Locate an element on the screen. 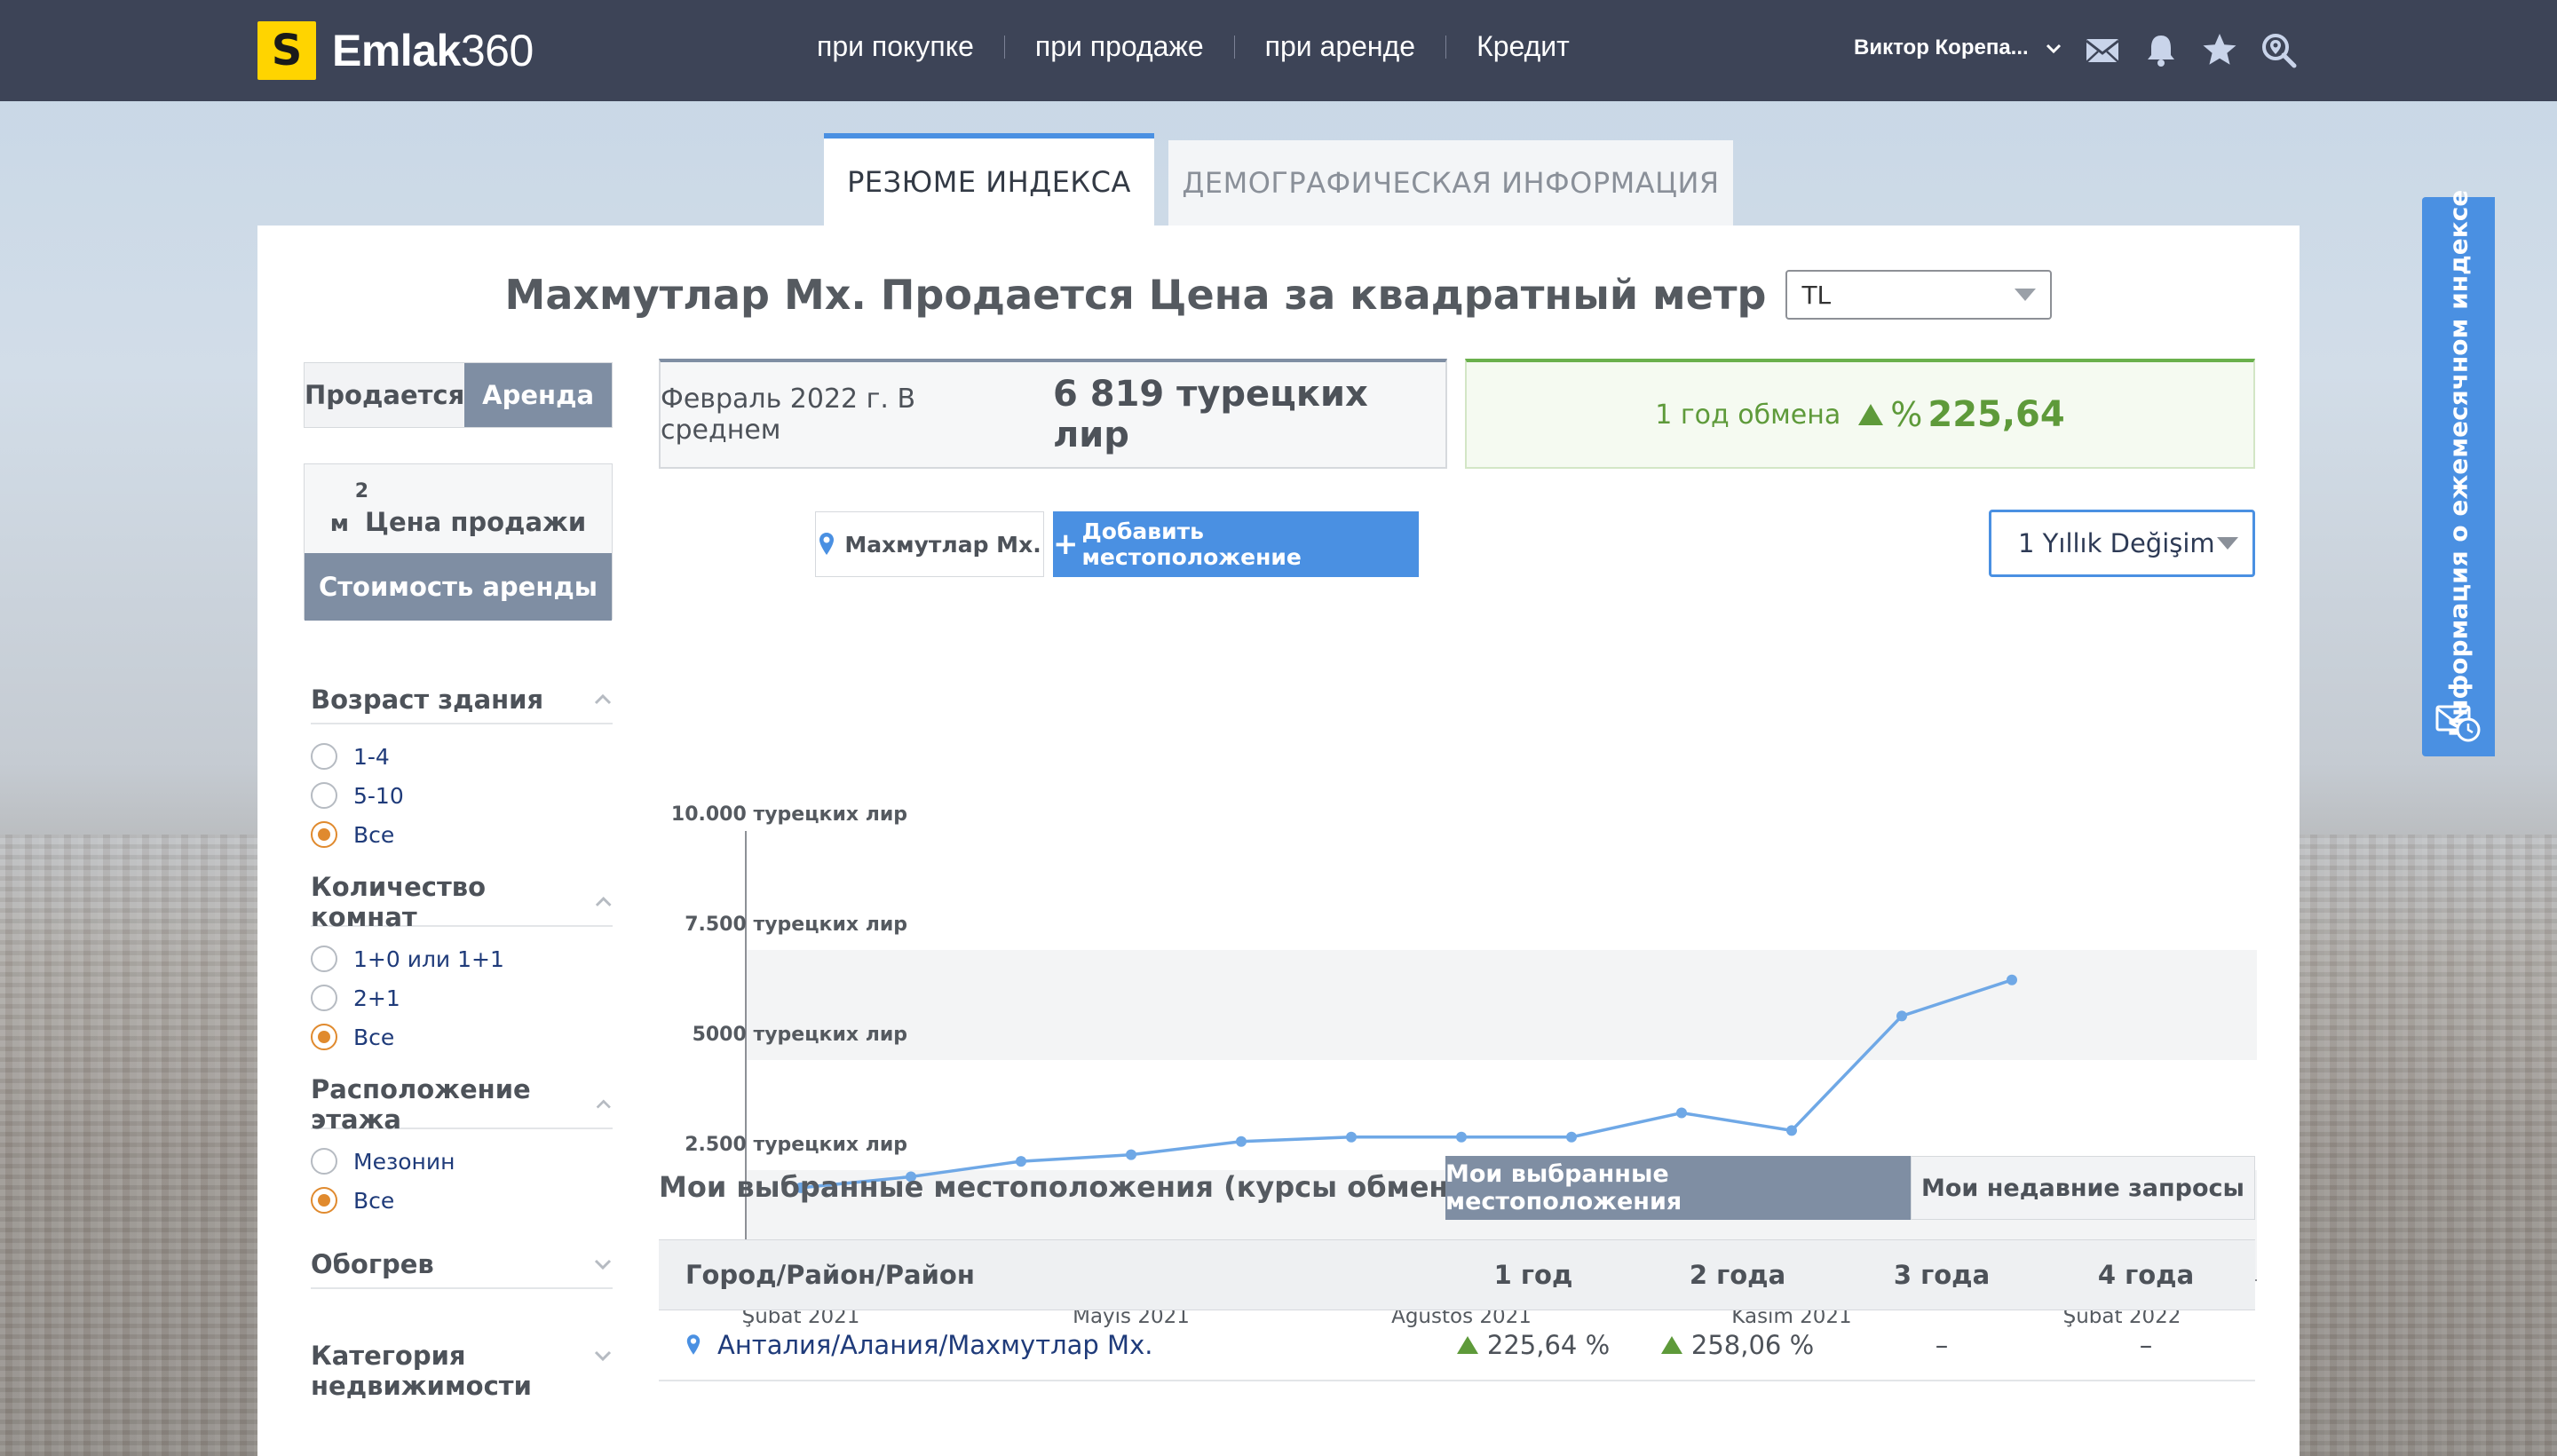 This screenshot has width=2557, height=1456. average-value: 6 819 турецких лир is located at coordinates (1210, 414).